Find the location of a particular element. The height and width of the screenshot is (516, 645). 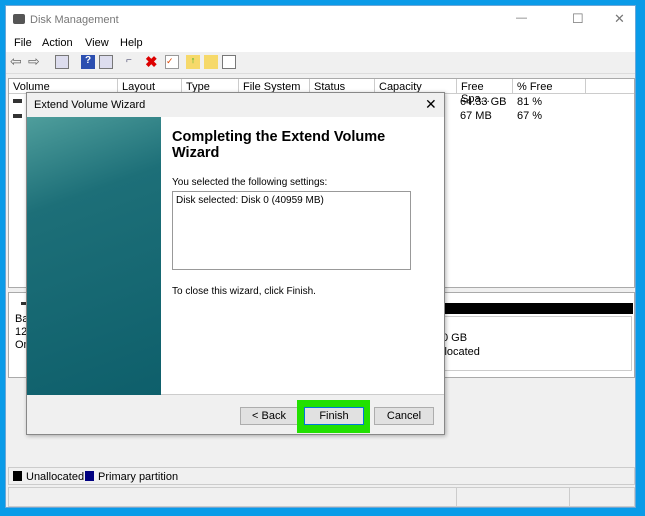

wizard-heading: Completing the Extend Volume Wizard is located at coordinates (279, 145).